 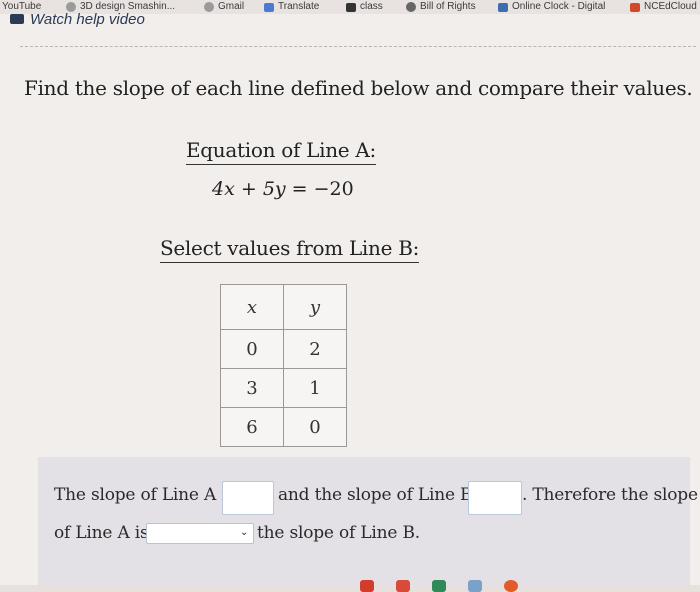 I want to click on clock-icon, so click(x=503, y=7).